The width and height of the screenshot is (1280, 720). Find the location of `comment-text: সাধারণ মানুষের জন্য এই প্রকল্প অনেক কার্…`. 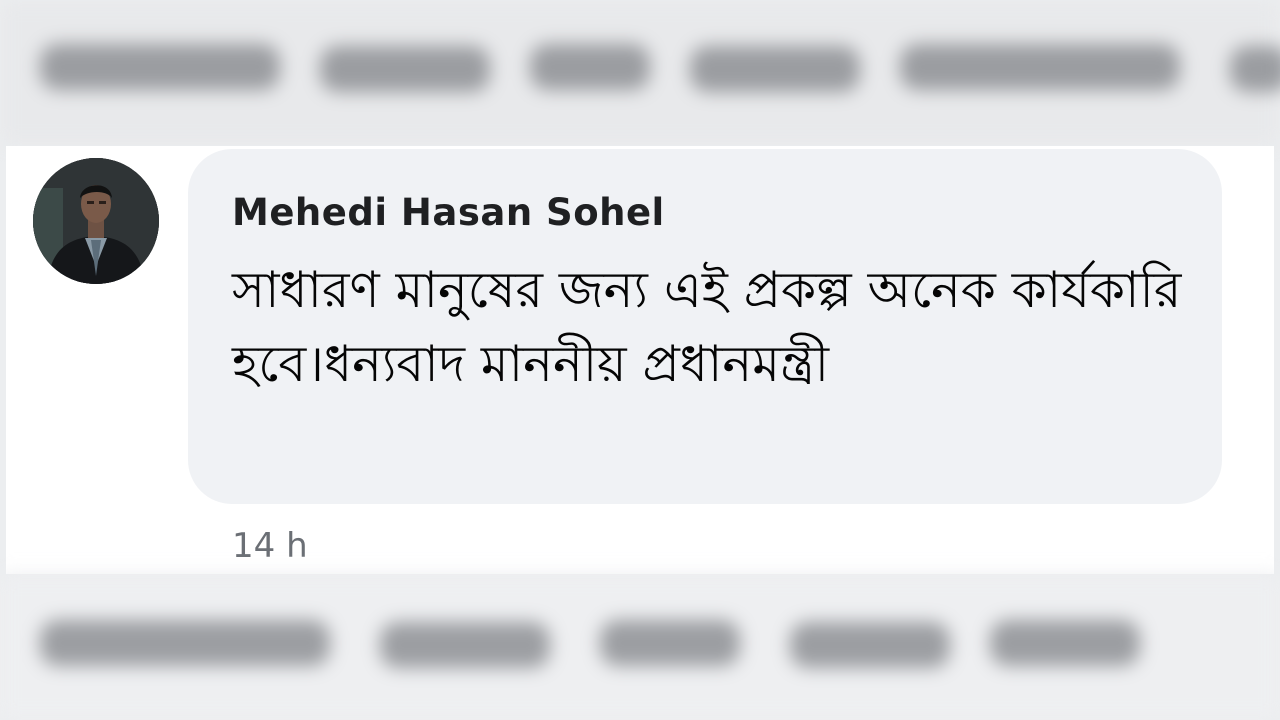

comment-text: সাধারণ মানুষের জন্য এই প্রকল্প অনেক কার্… is located at coordinates (707, 327).